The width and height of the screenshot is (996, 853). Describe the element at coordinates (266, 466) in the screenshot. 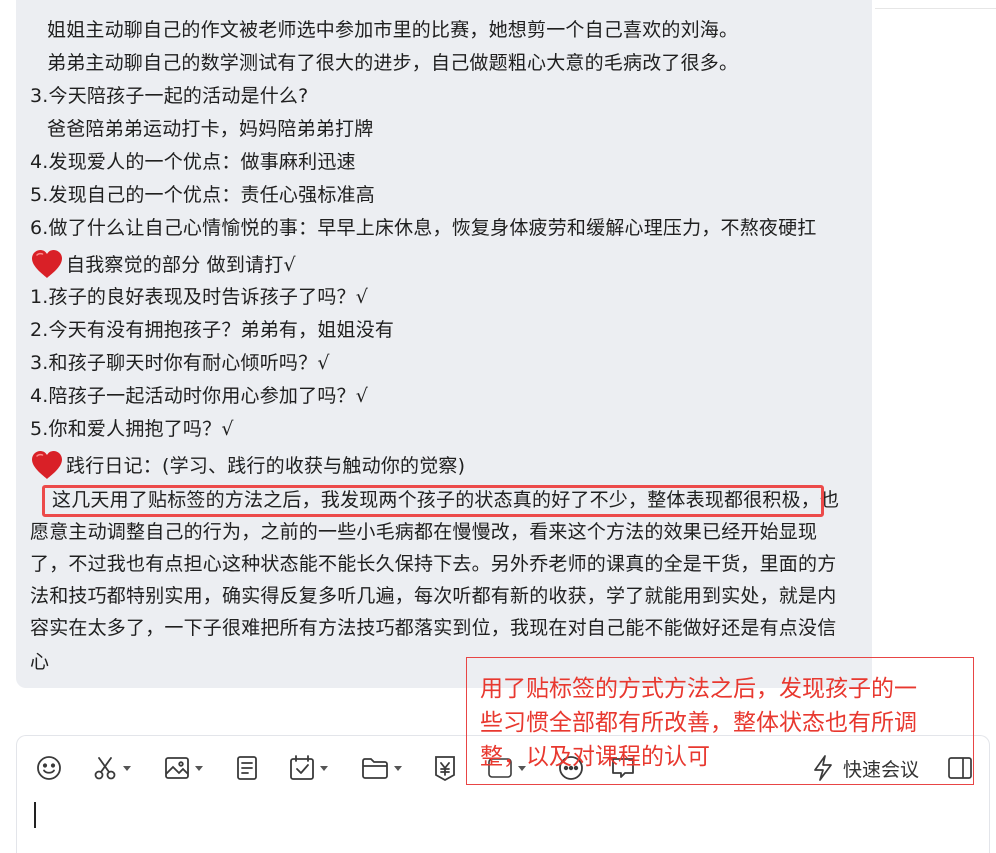

I see `heart-line-text: 践行日记：(学习、践行的收获与触动你的觉察)` at that location.